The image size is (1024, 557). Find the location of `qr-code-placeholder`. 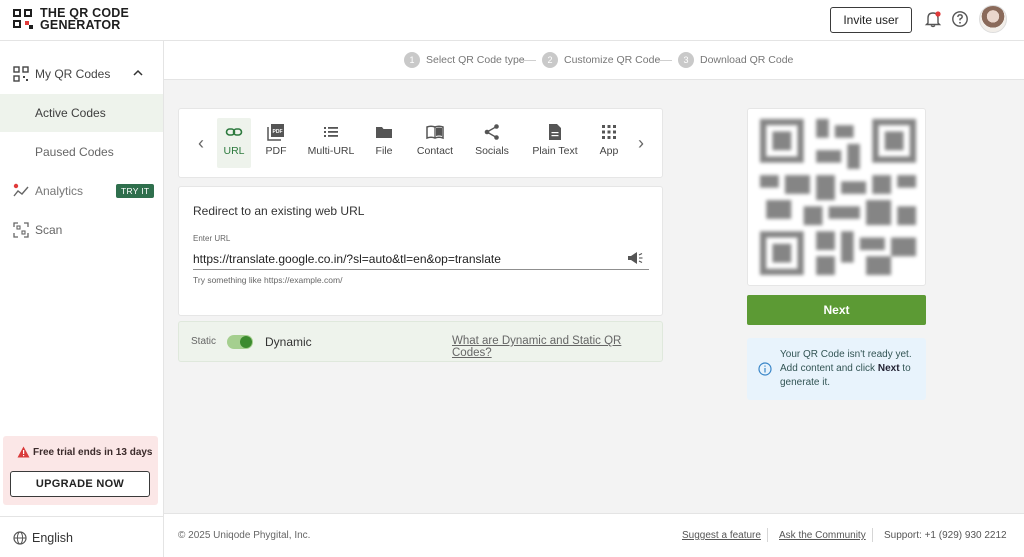

qr-code-placeholder is located at coordinates (838, 197).